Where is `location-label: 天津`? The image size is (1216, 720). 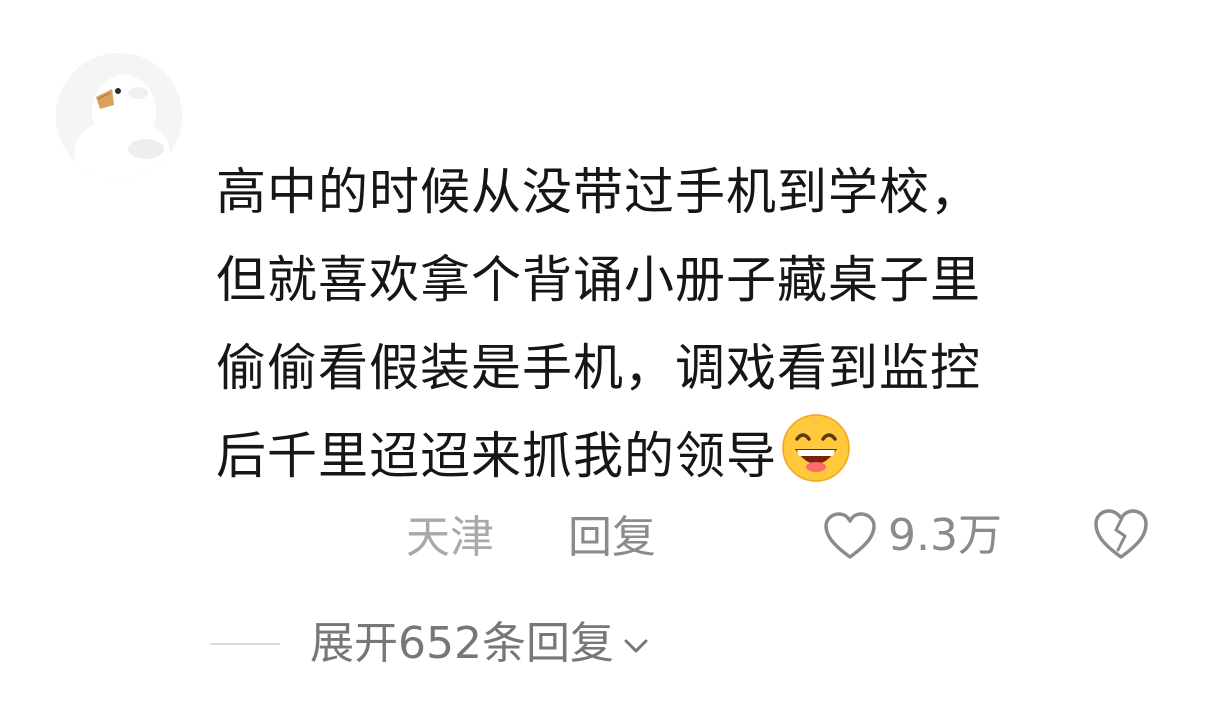
location-label: 天津 is located at coordinates (450, 537).